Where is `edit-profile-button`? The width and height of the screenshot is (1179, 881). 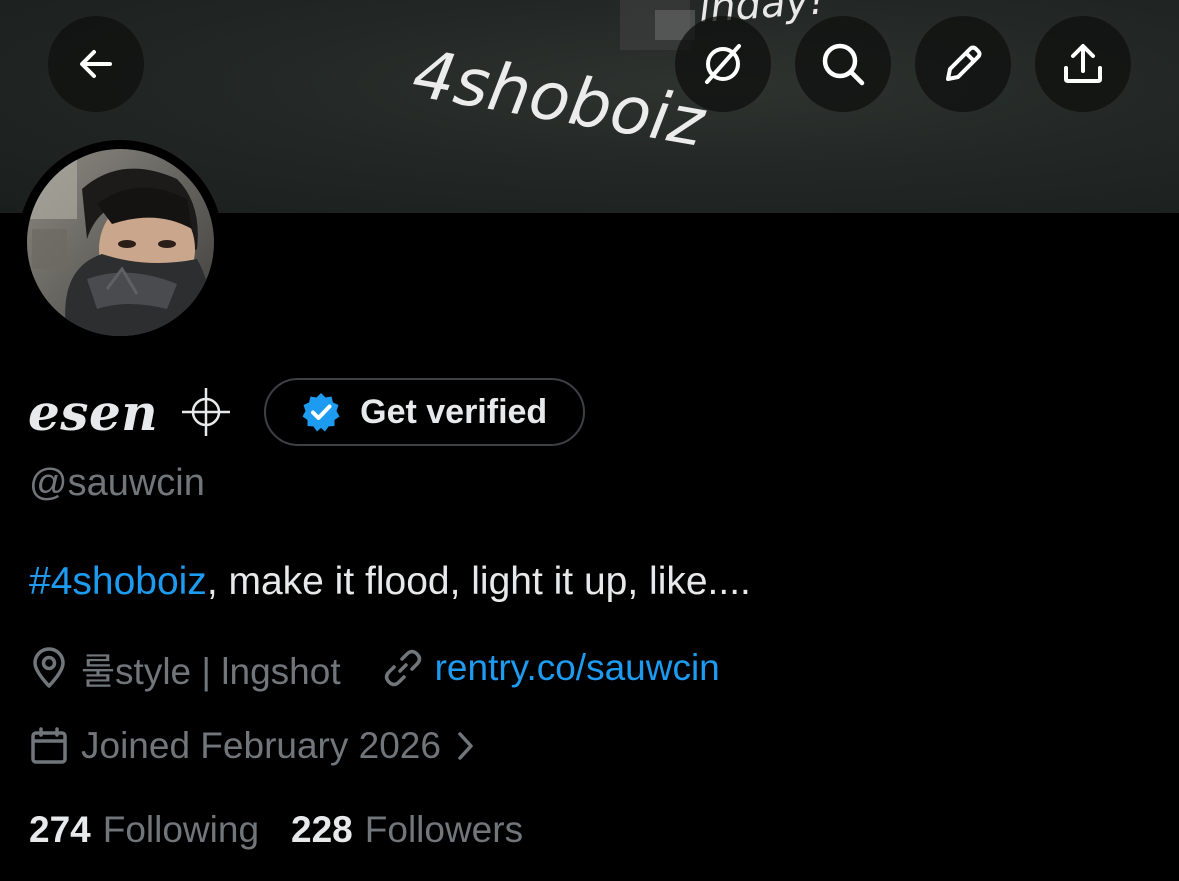 edit-profile-button is located at coordinates (963, 64).